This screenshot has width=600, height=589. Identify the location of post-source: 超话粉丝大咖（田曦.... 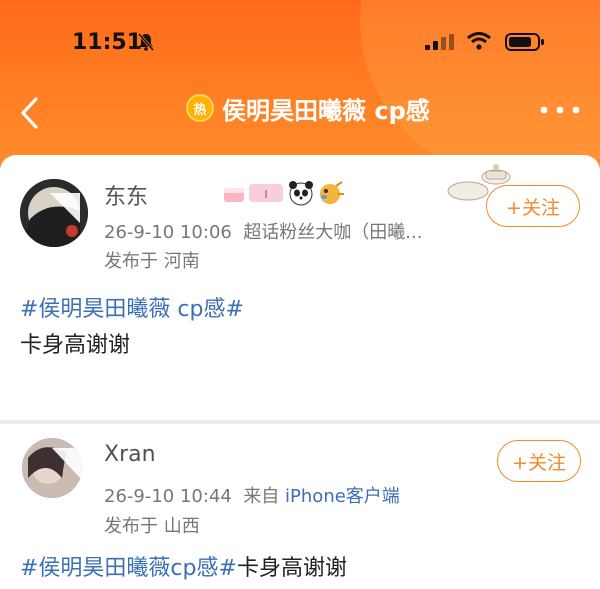
(332, 232).